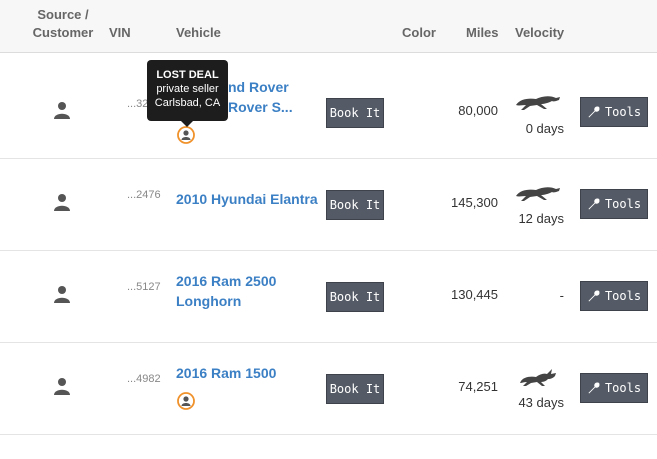 The image size is (657, 459). I want to click on header-miles: Miles, so click(482, 33).